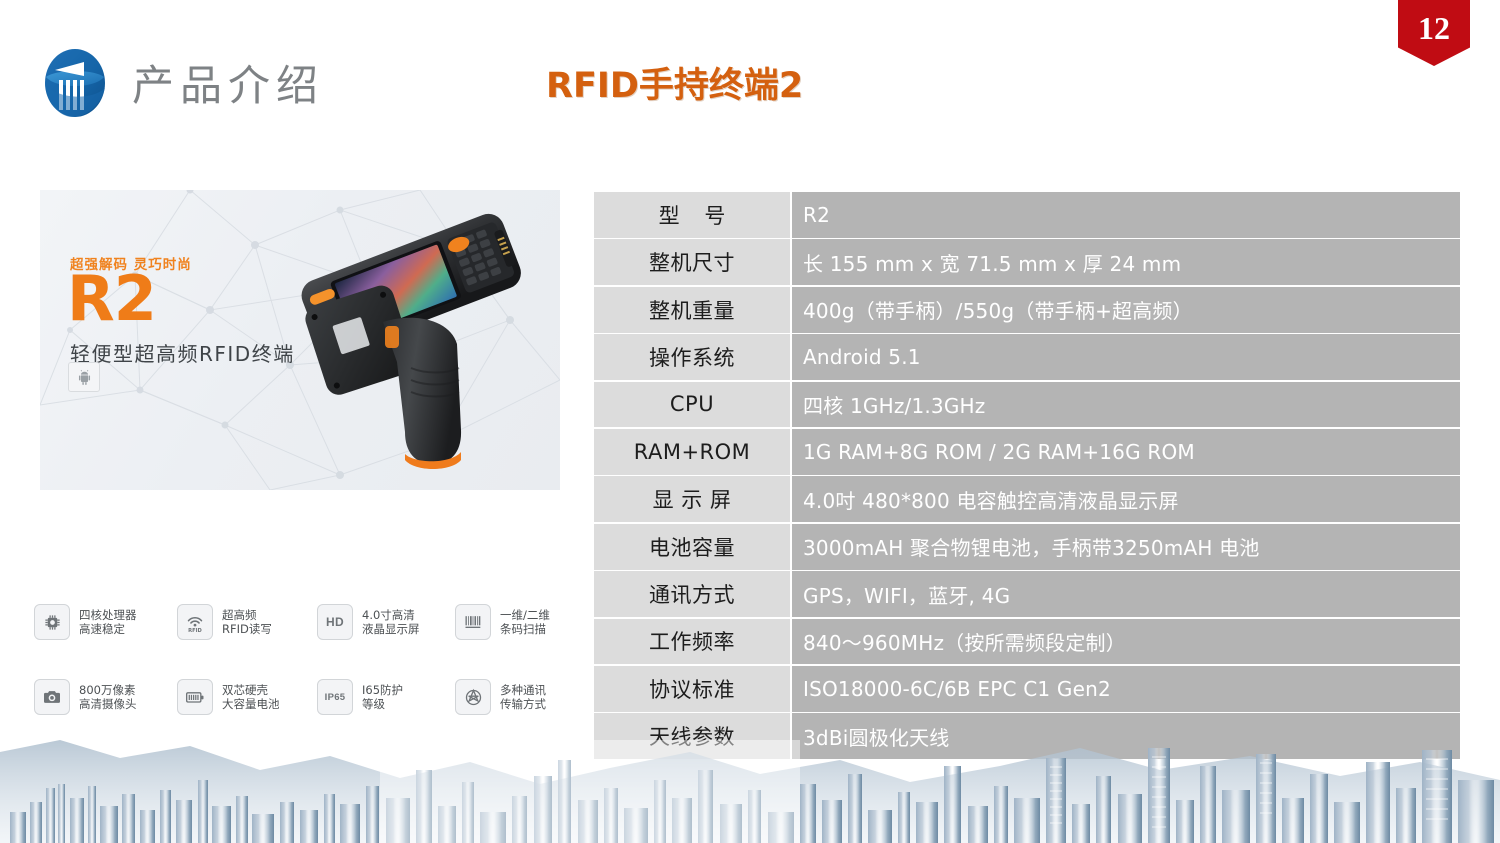 The width and height of the screenshot is (1500, 843). I want to click on page-title: 产品介绍, so click(228, 85).